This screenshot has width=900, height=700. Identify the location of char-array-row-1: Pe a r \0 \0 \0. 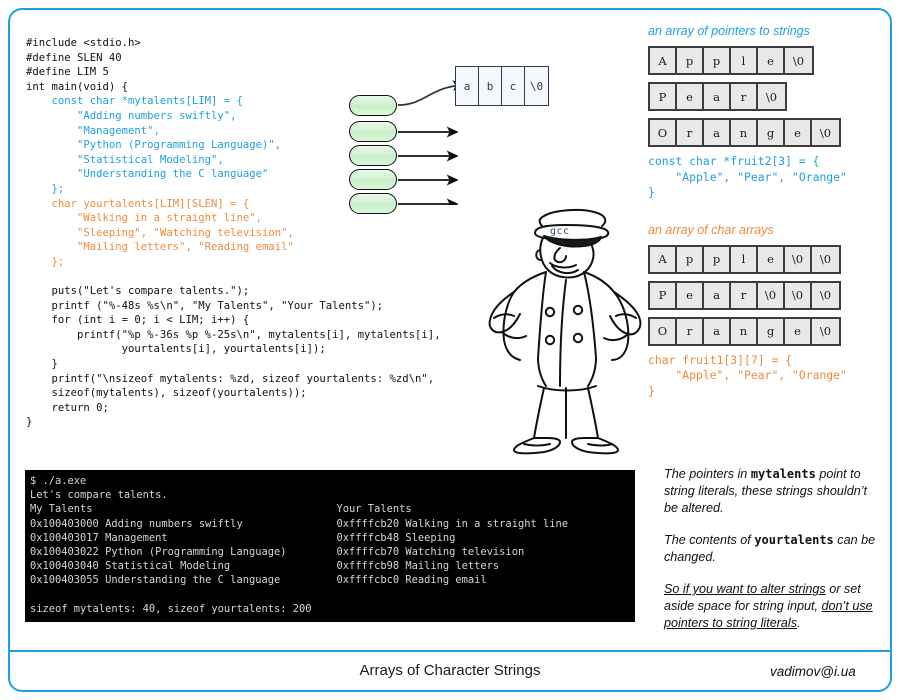
(744, 295).